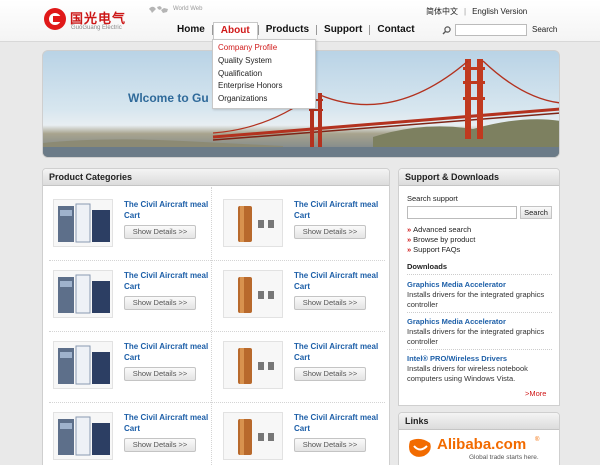  What do you see at coordinates (457, 358) in the screenshot?
I see `download-title: Intel® PRO/Wireless Drivers` at bounding box center [457, 358].